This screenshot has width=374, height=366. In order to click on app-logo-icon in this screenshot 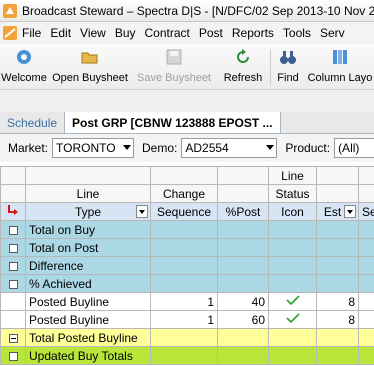, I will do `click(10, 10)`.